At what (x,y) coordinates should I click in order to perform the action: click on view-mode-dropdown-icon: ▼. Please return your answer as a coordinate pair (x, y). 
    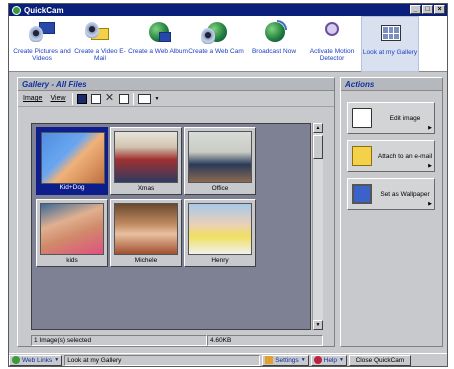
    Looking at the image, I should click on (157, 99).